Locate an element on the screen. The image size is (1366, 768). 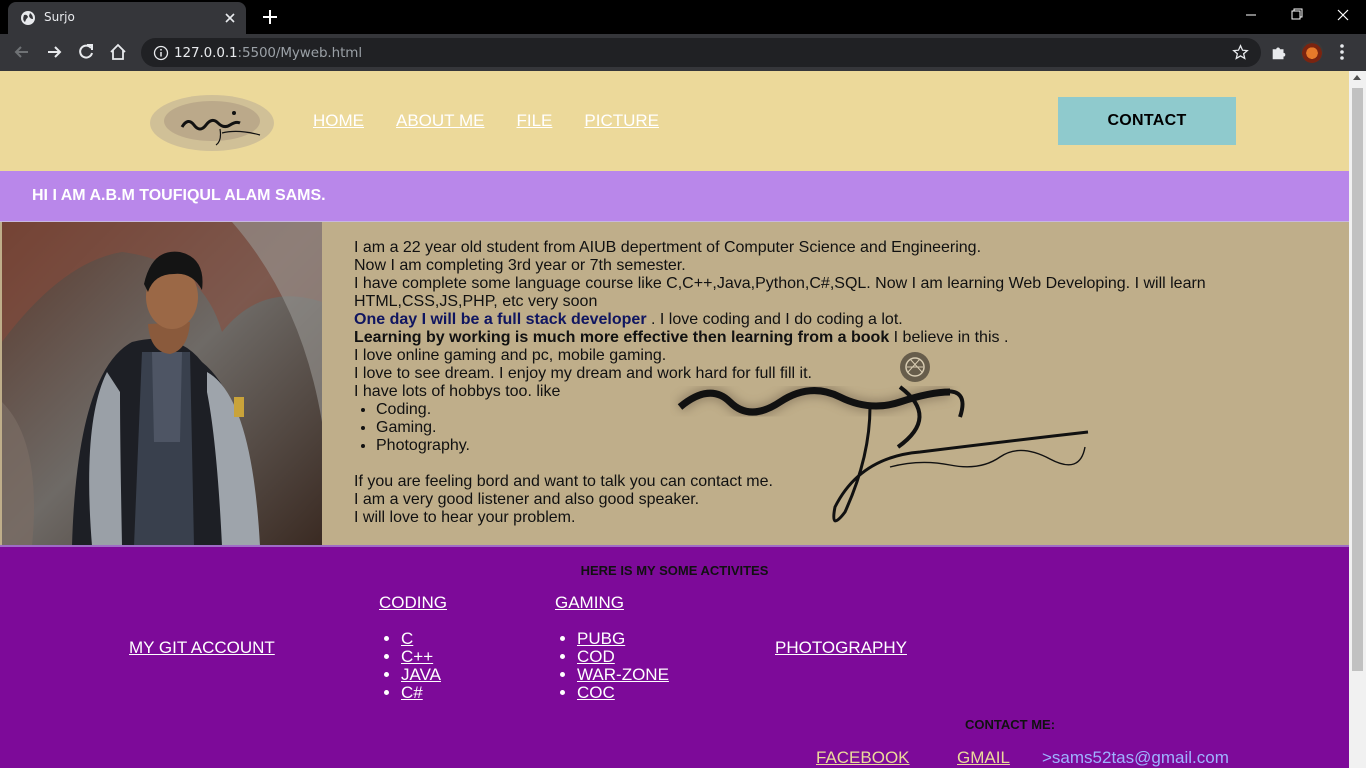
more-menu-icon is located at coordinates (1342, 52).